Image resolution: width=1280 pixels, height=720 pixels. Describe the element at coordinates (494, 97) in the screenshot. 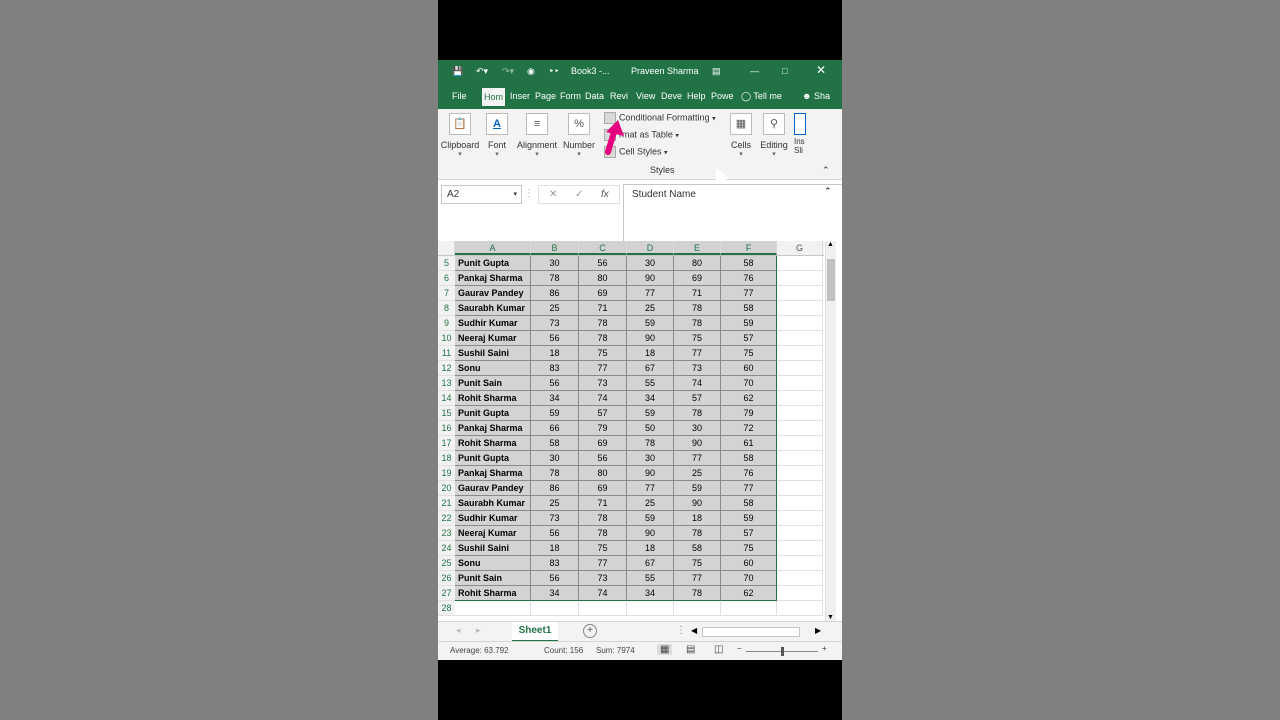

I see `tab-home: Hom` at that location.